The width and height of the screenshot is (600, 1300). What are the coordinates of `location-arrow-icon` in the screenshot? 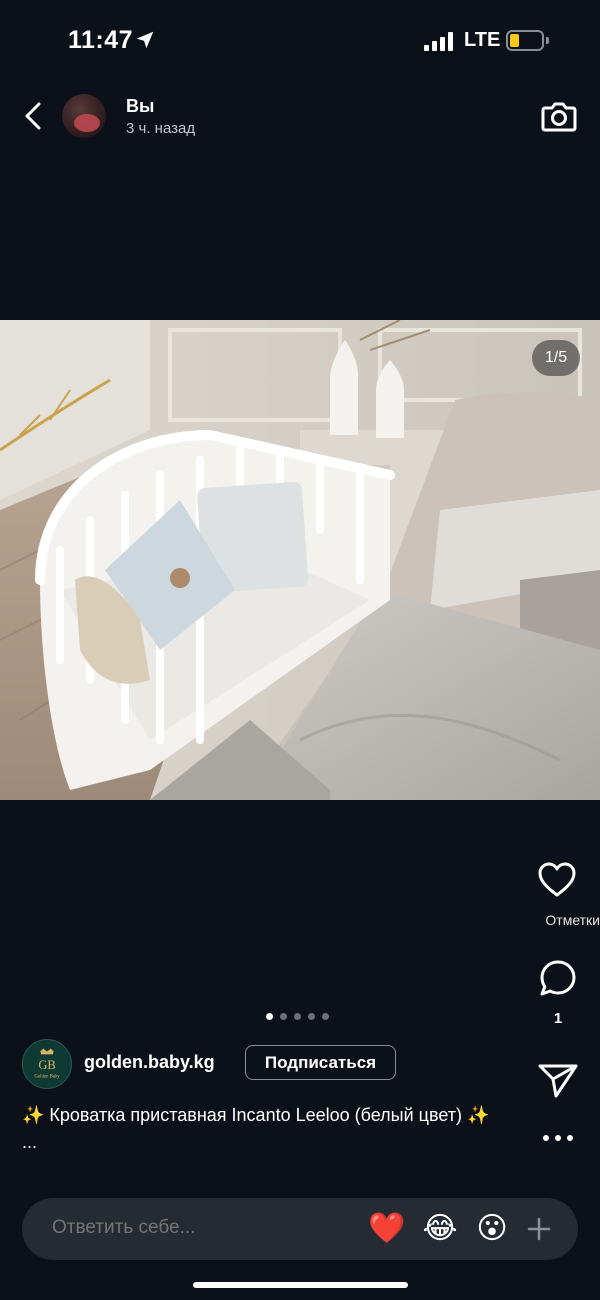 It's located at (145, 40).